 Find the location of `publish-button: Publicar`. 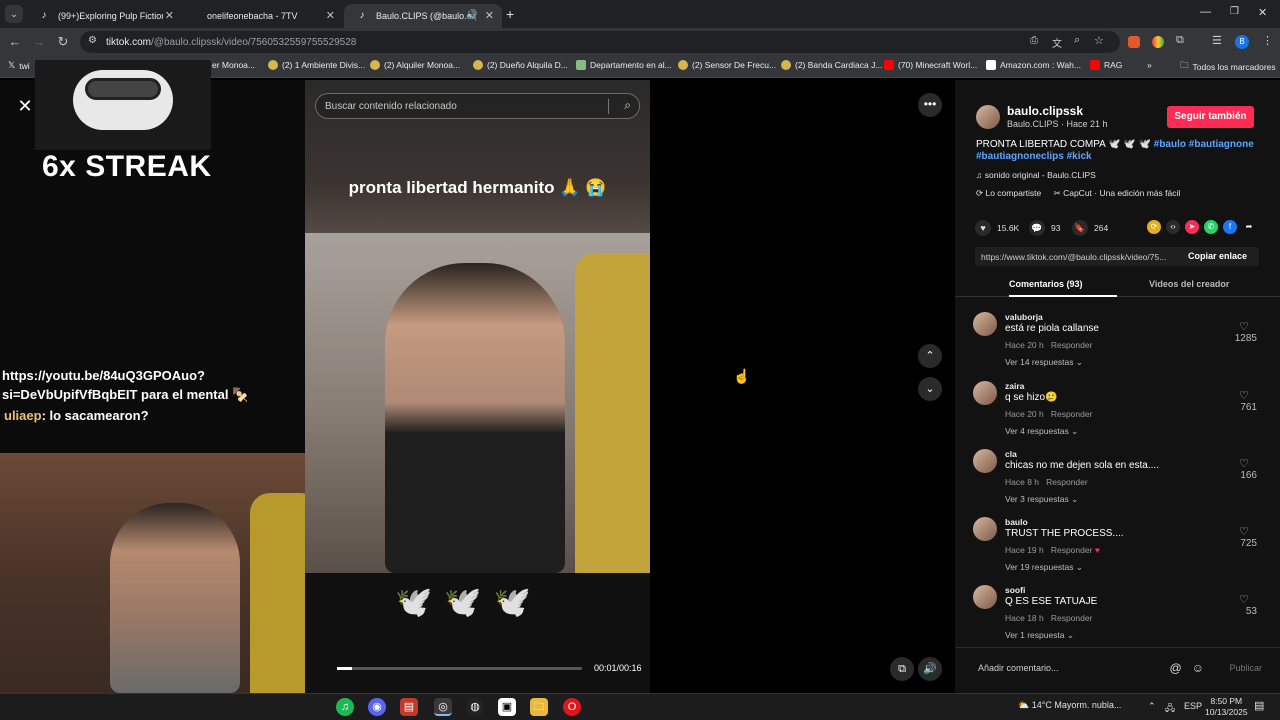

publish-button: Publicar is located at coordinates (1245, 668).